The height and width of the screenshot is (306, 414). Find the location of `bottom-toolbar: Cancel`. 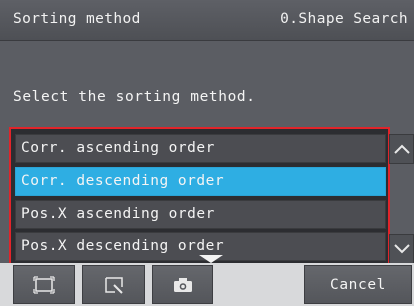

bottom-toolbar: Cancel is located at coordinates (207, 284).